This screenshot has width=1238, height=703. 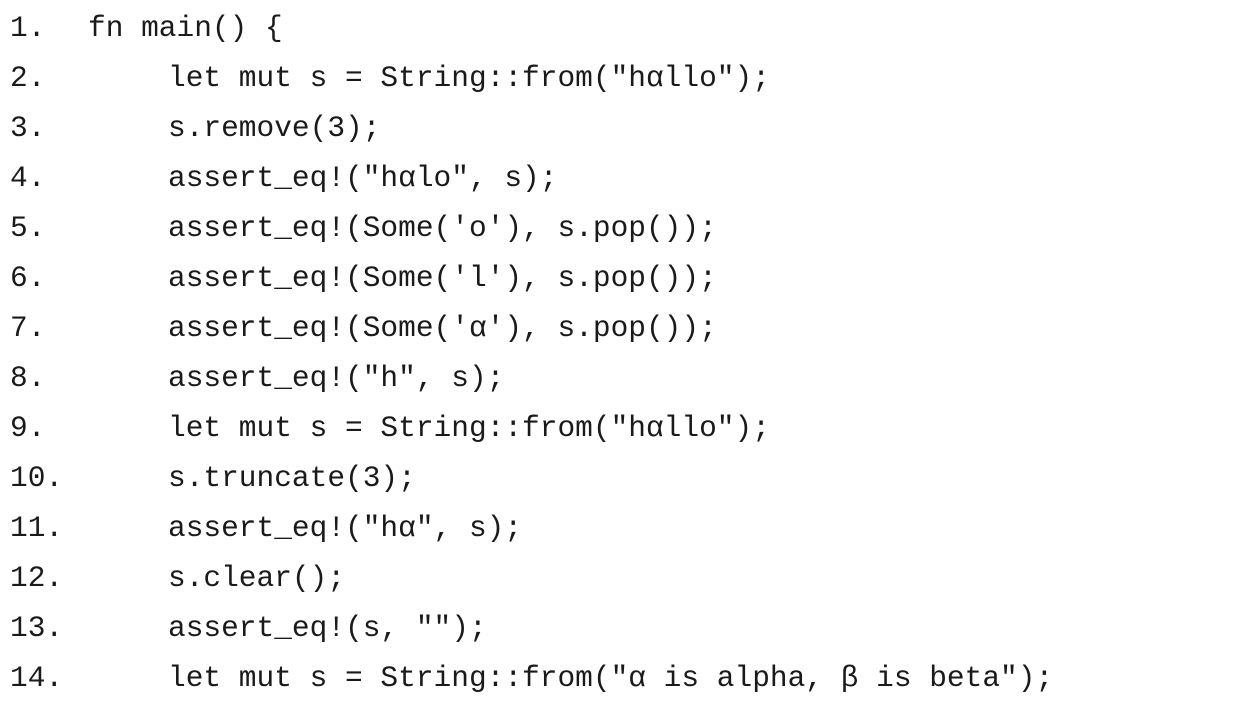 What do you see at coordinates (28, 428) in the screenshot?
I see `line-number: 9.` at bounding box center [28, 428].